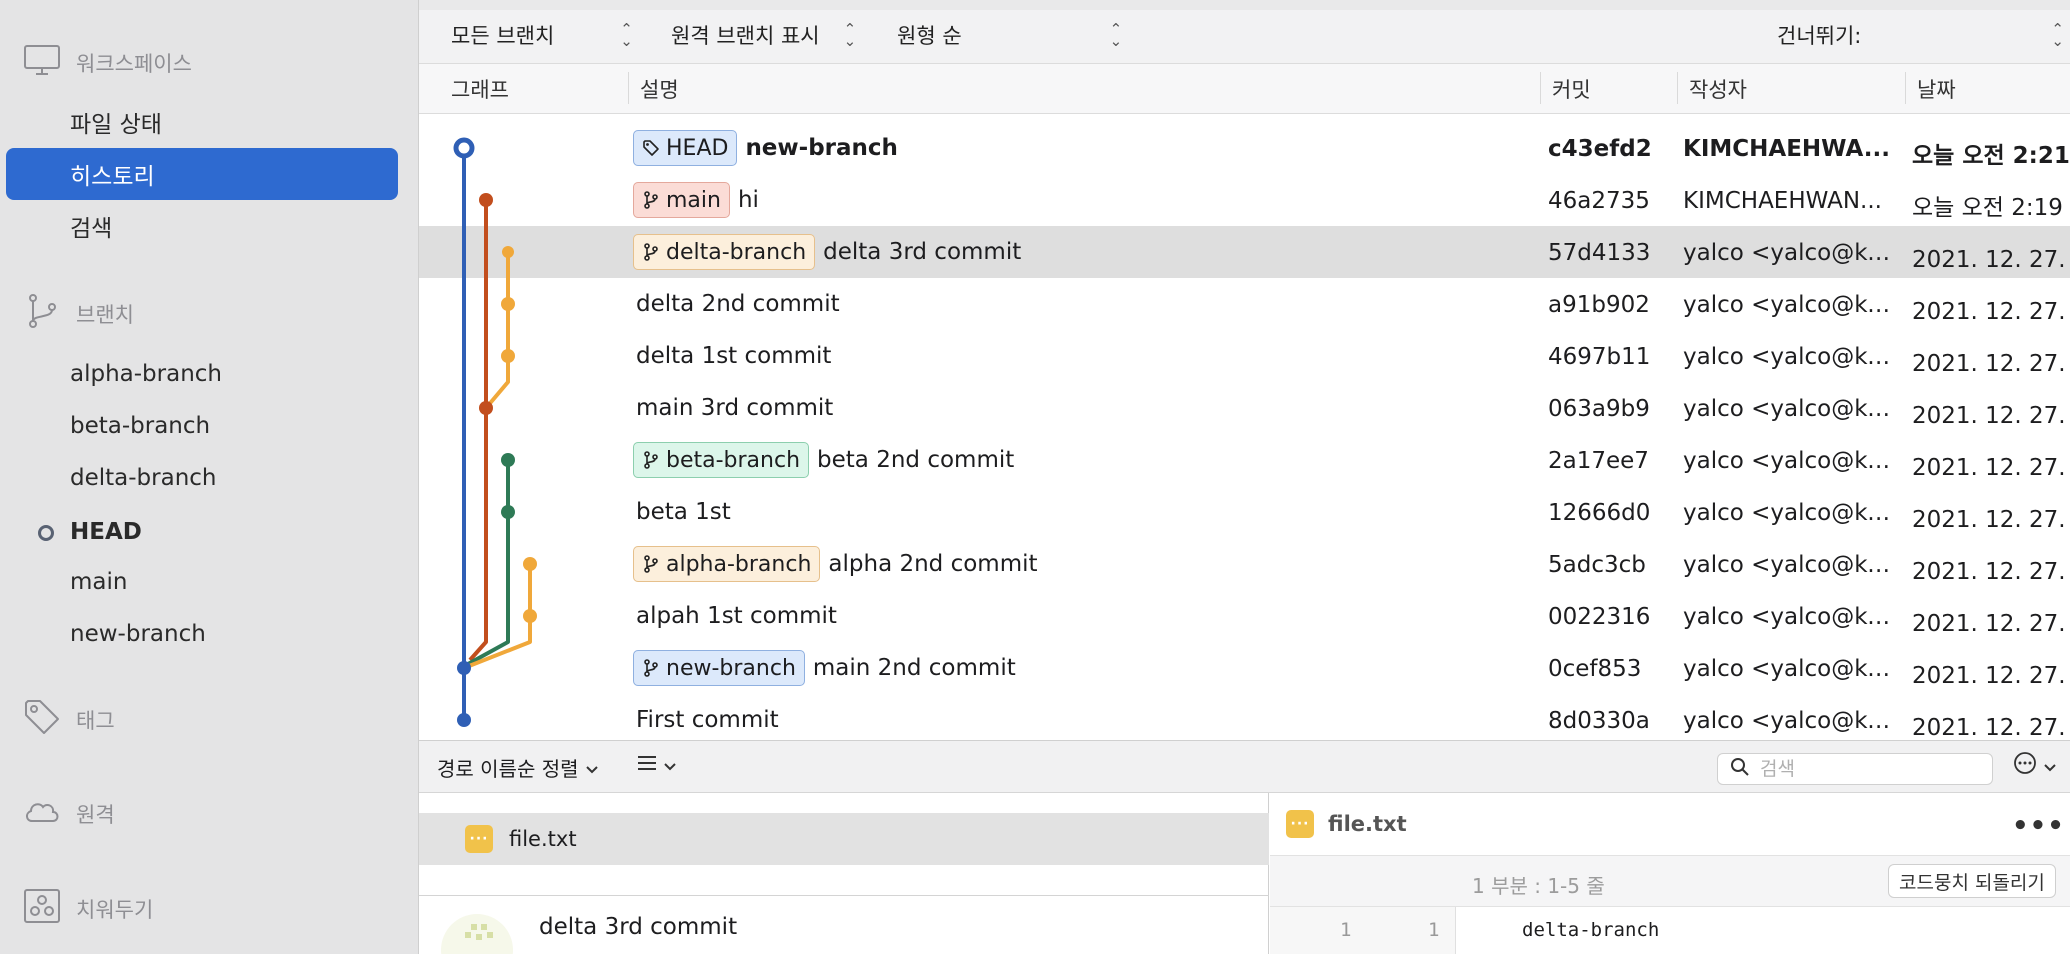 The width and height of the screenshot is (2070, 954). What do you see at coordinates (1920, 35) in the screenshot?
I see `jump-to-select: 건너뛰기: ⌃ ⌄` at bounding box center [1920, 35].